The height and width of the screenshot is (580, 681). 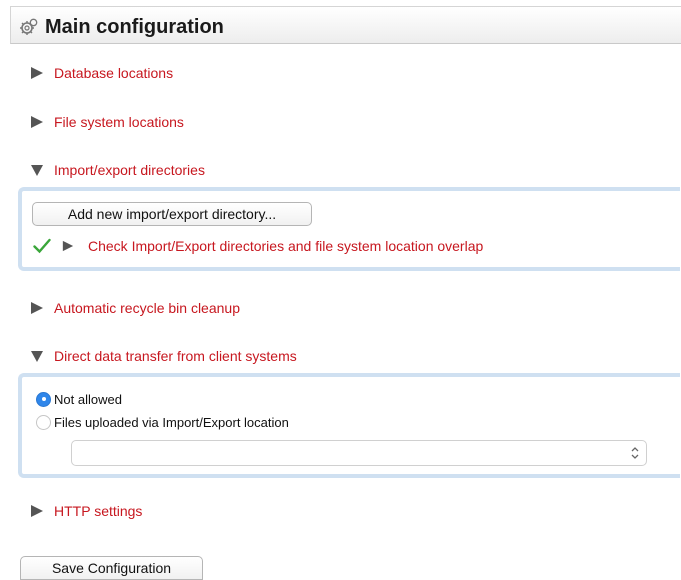 I want to click on radio-label: Not allowed, so click(x=88, y=399).